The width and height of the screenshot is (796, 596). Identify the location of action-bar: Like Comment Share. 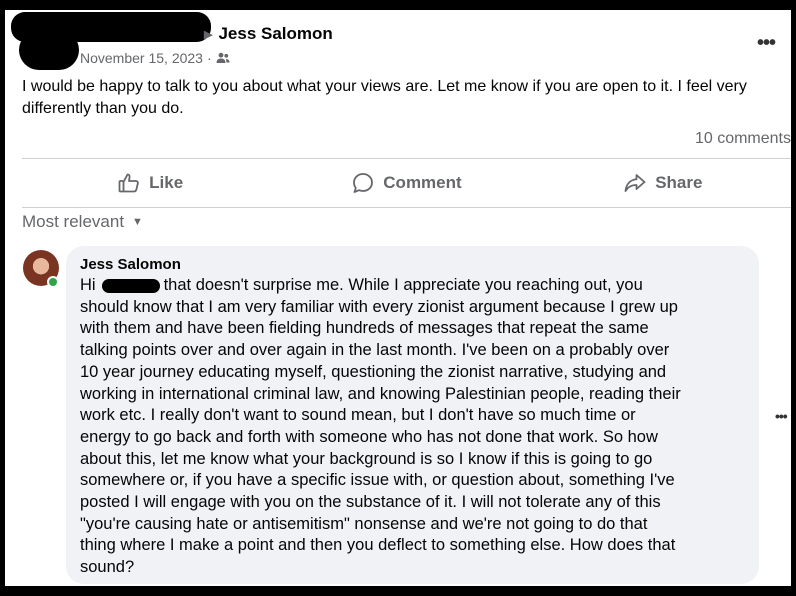
(406, 183).